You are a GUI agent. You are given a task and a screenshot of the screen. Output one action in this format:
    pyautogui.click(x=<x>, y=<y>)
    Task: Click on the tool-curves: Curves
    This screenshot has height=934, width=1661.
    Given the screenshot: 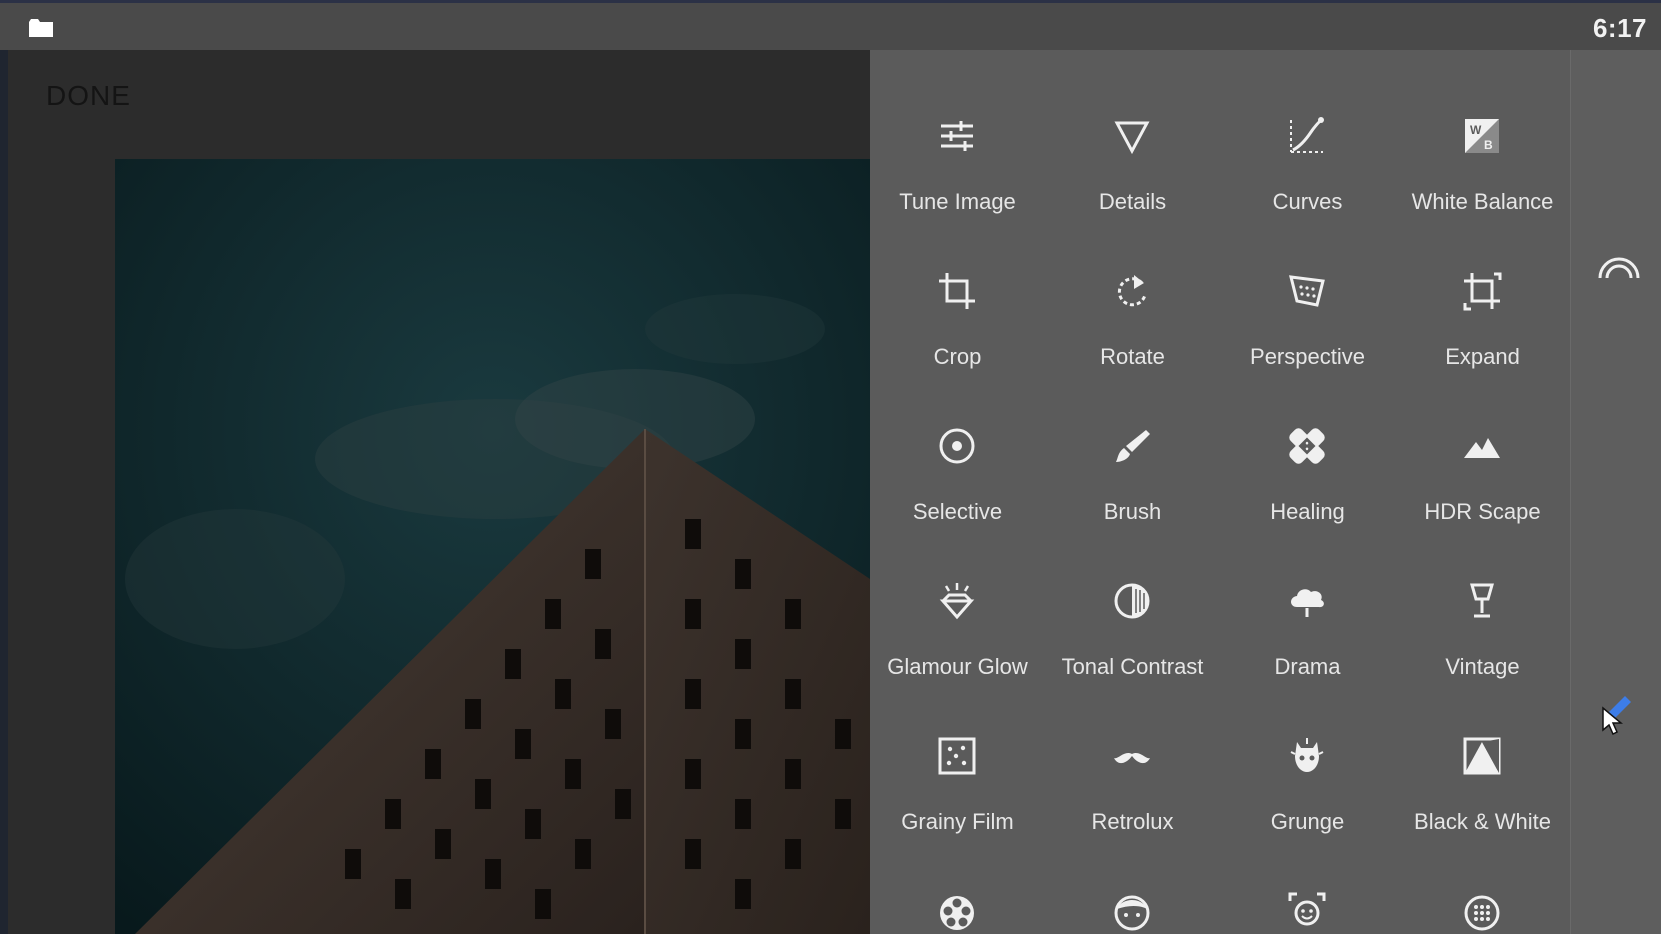 What is the action you would take?
    pyautogui.click(x=1307, y=132)
    